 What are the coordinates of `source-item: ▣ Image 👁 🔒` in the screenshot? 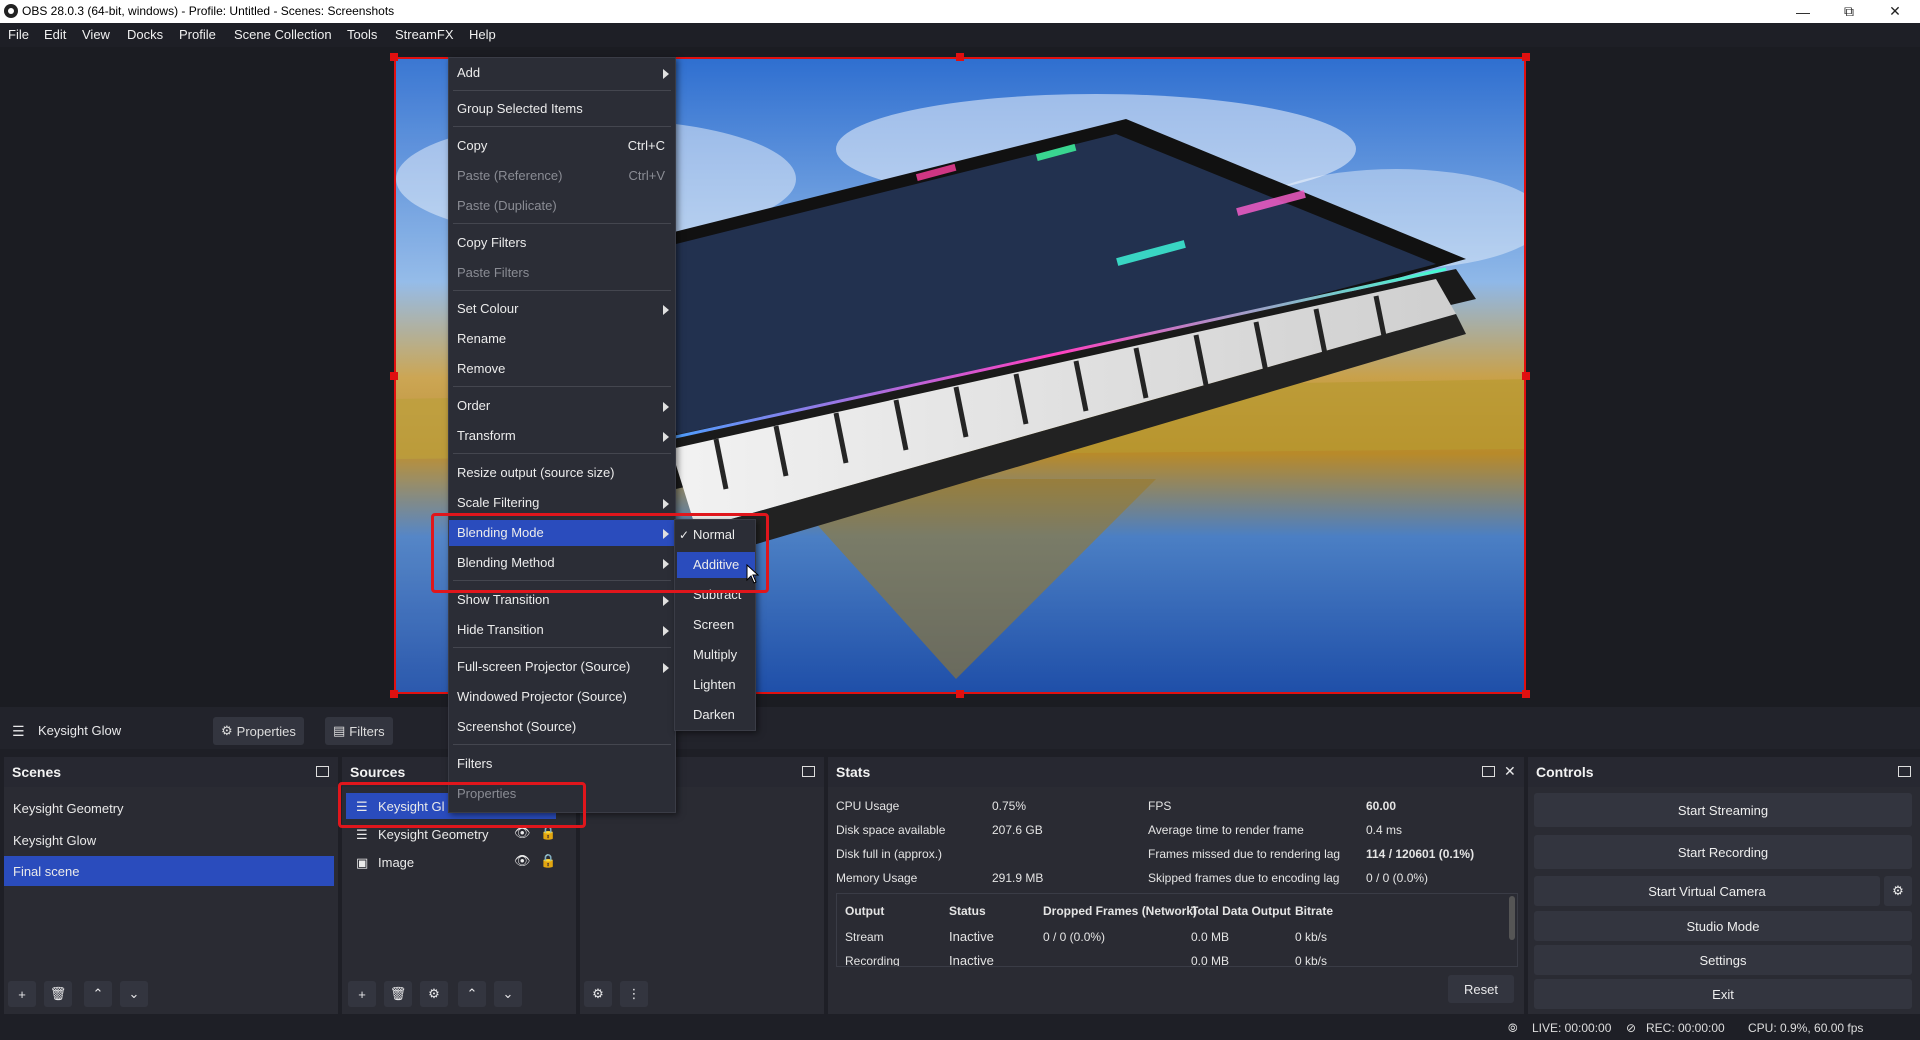 It's located at (451, 862).